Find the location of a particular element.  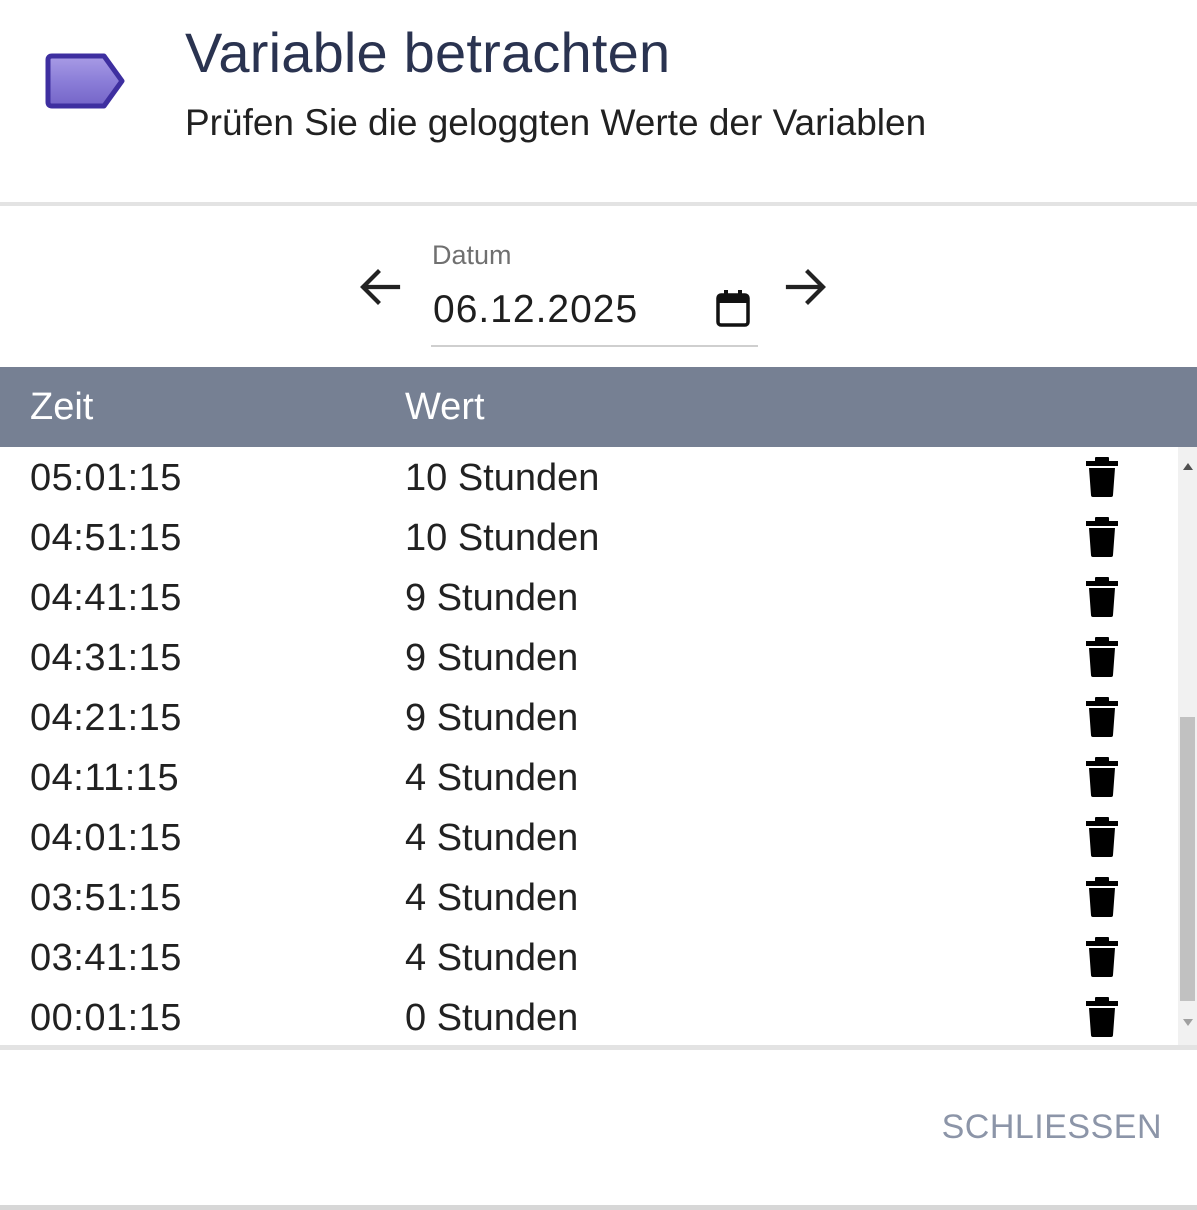

table-row: 05:01:15 10 Stunden is located at coordinates (589, 477).